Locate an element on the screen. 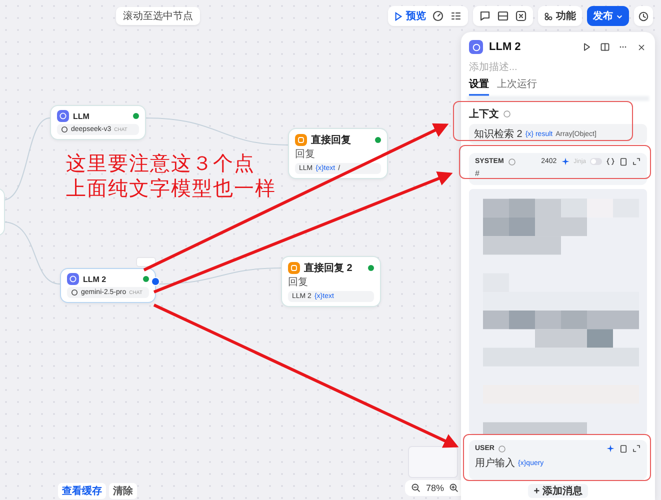 The width and height of the screenshot is (661, 500). zoom-in-button is located at coordinates (454, 488).